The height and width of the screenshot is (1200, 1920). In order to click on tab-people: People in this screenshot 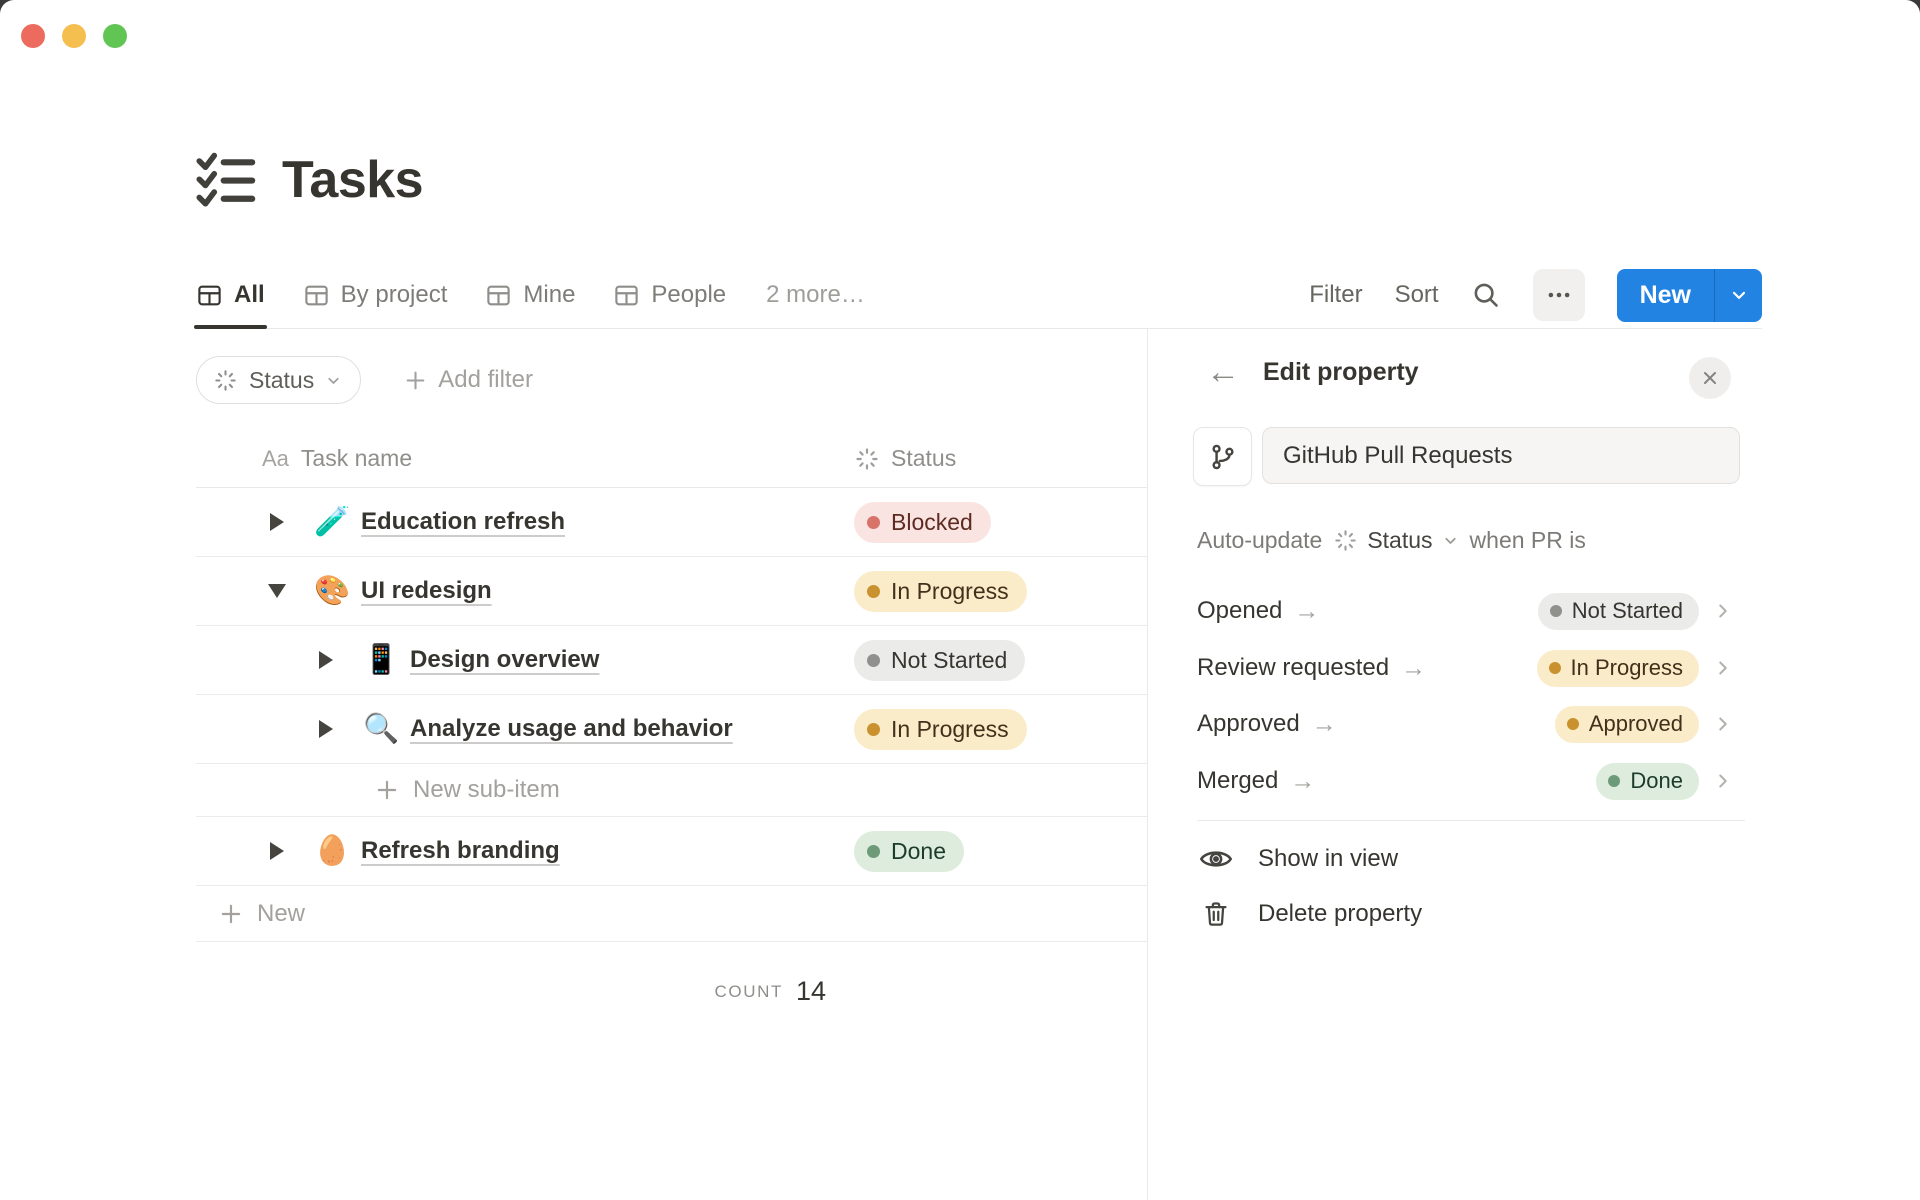, I will do `click(669, 295)`.